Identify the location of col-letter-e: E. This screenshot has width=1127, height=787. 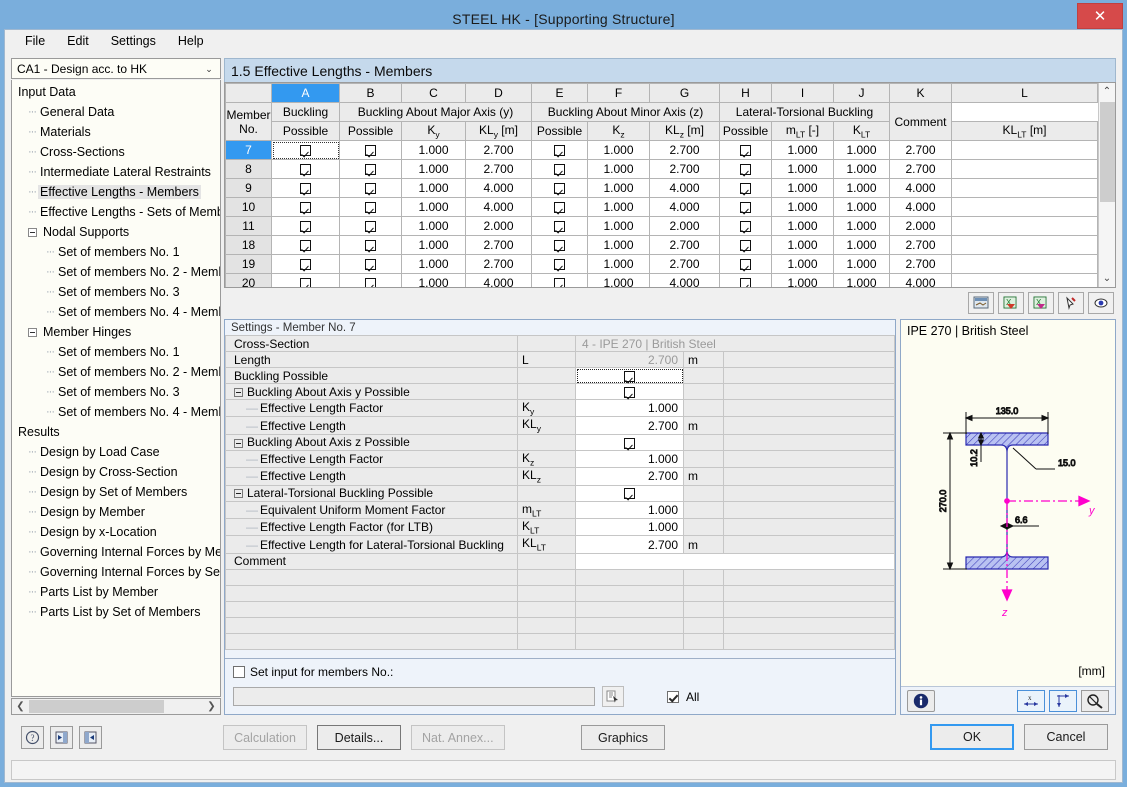
(559, 93).